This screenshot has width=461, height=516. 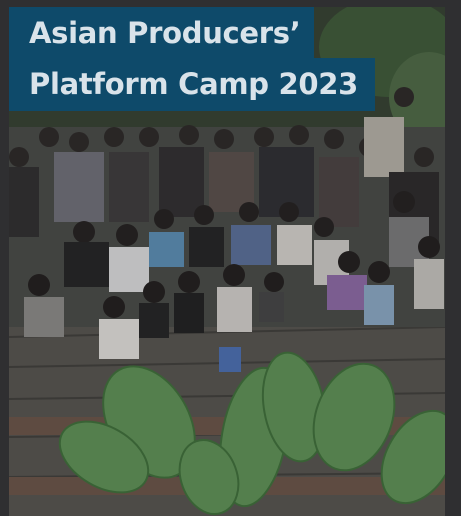 What do you see at coordinates (161, 32) in the screenshot?
I see `title-line-1: Asian Producers’` at bounding box center [161, 32].